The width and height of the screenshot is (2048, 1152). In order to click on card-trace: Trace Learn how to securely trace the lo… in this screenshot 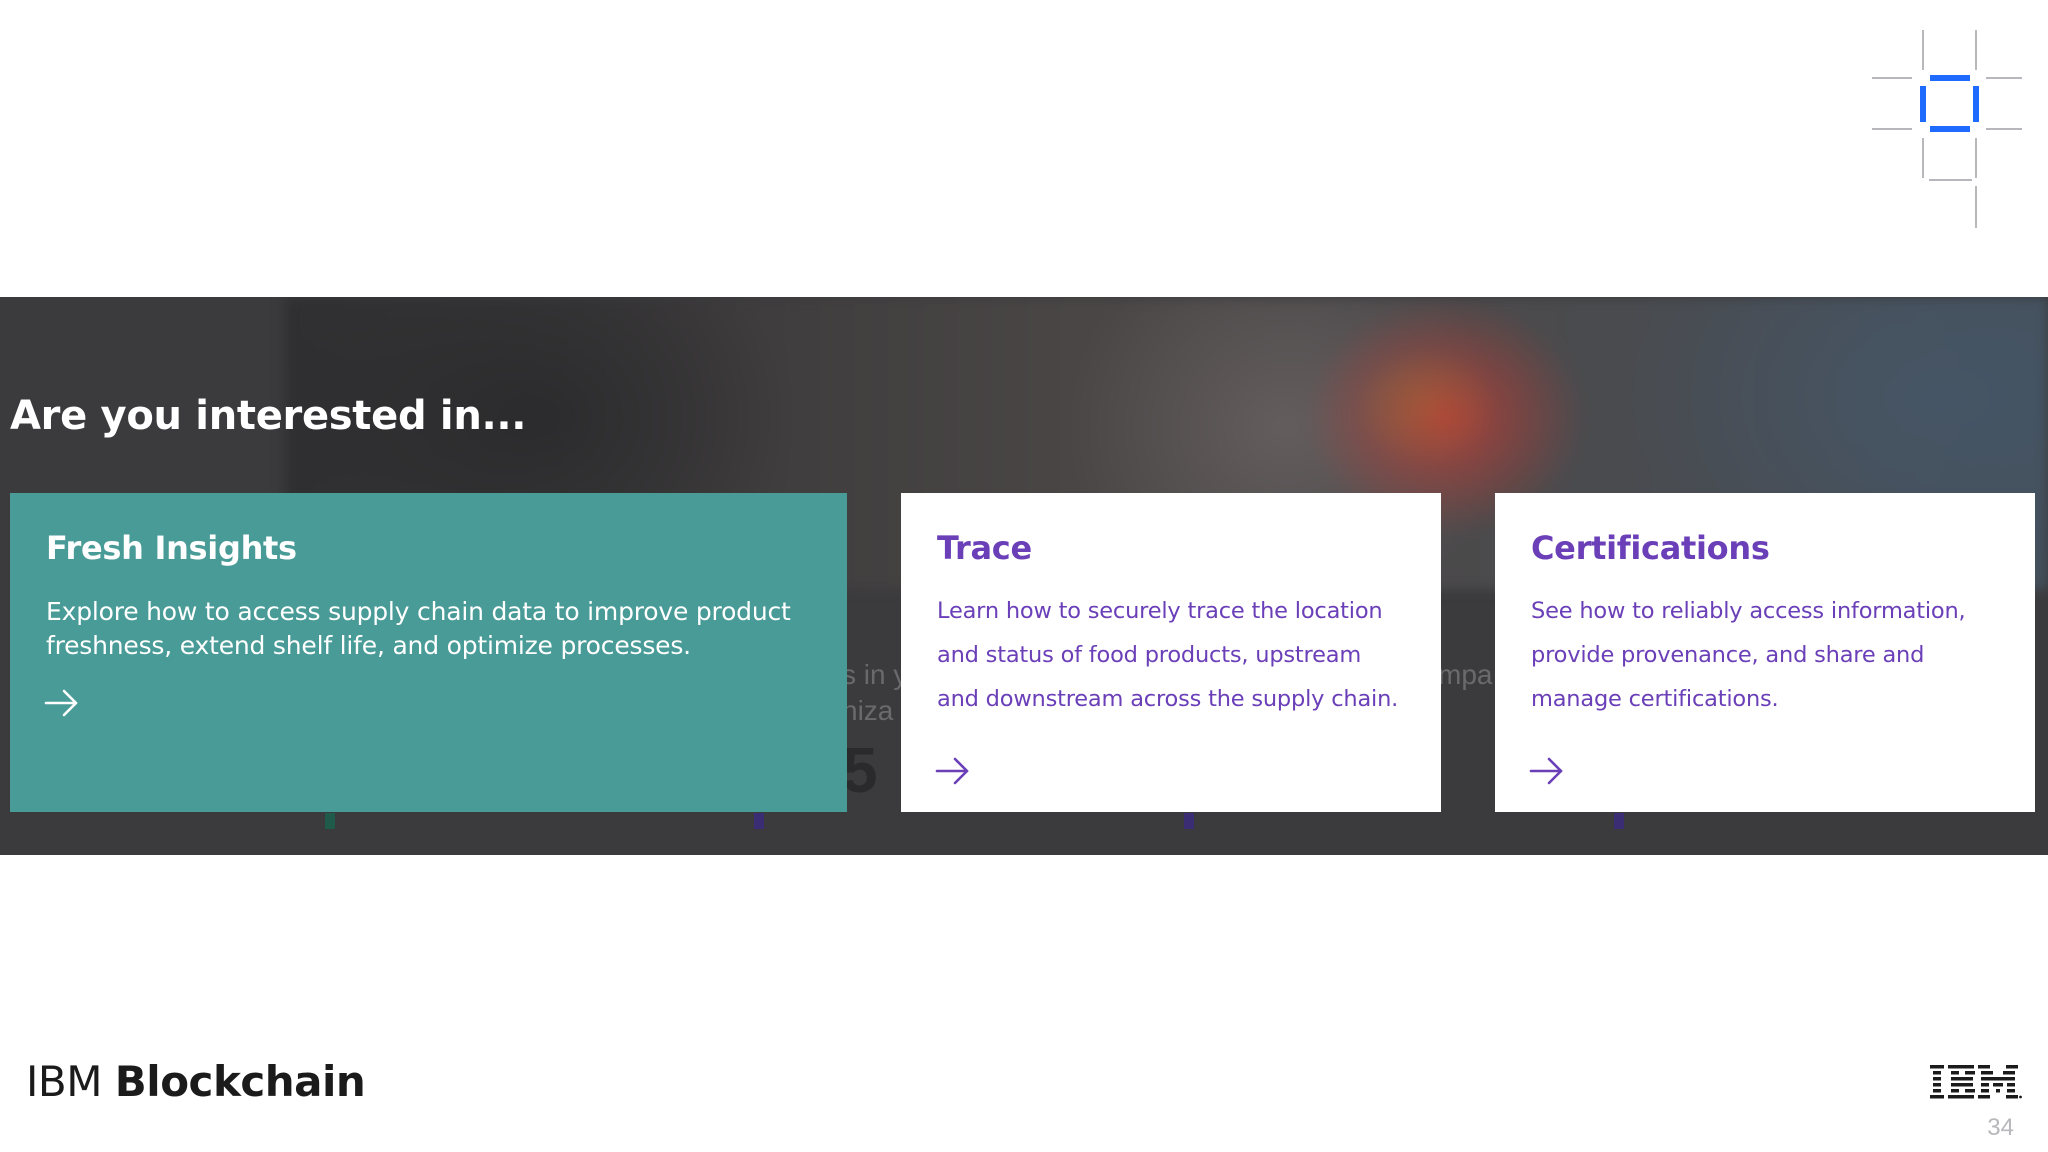, I will do `click(1171, 652)`.